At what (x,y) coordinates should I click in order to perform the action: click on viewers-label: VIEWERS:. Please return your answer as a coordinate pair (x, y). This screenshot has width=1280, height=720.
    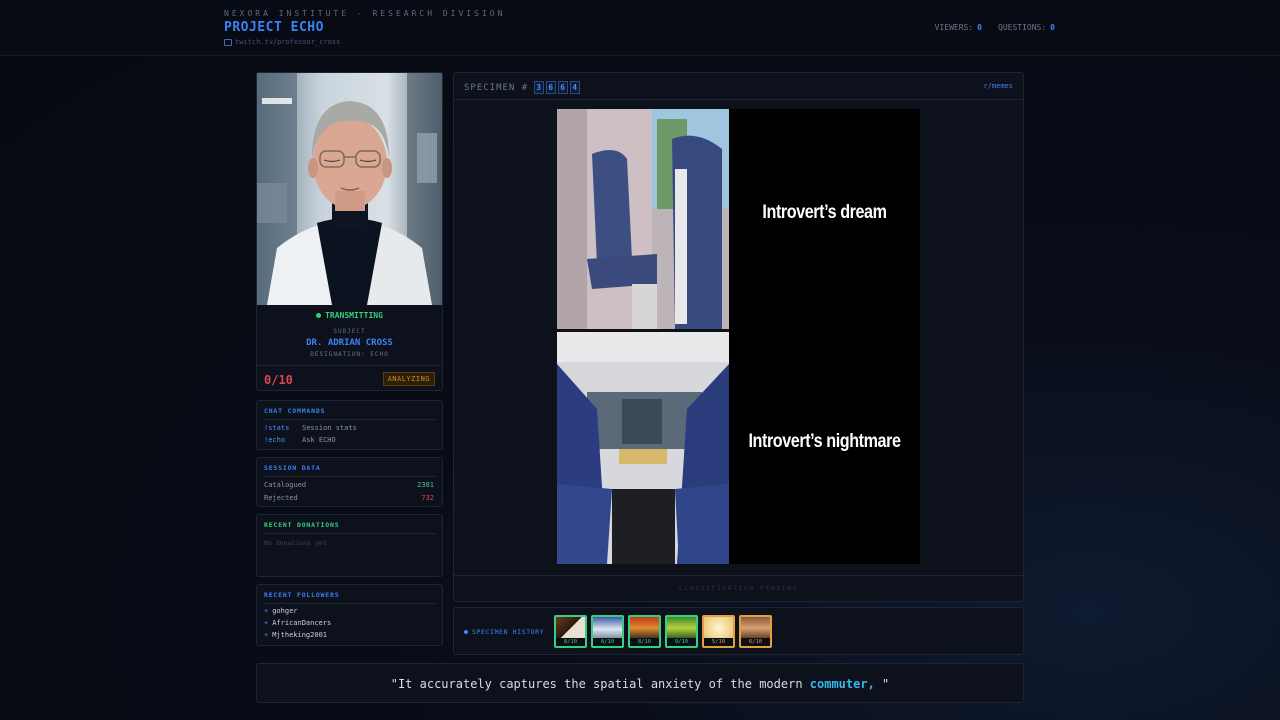
    Looking at the image, I should click on (954, 27).